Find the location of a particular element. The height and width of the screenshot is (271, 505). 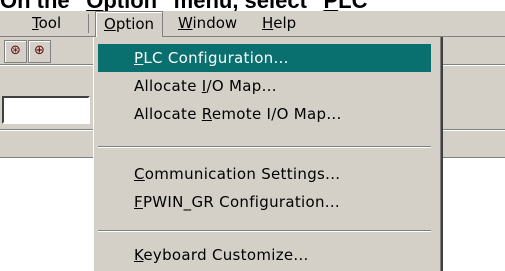

menu-bar-separator is located at coordinates (88, 23).